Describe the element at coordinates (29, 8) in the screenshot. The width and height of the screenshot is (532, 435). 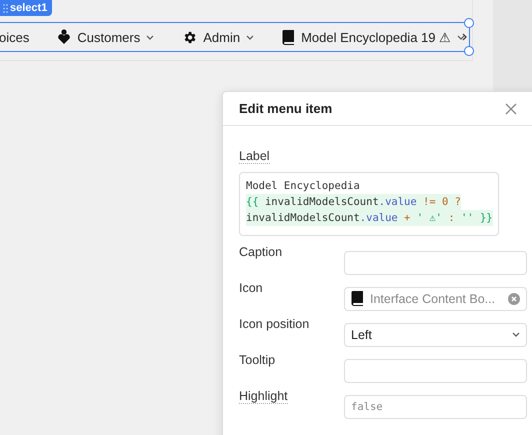
I see `badge-label: select1` at that location.